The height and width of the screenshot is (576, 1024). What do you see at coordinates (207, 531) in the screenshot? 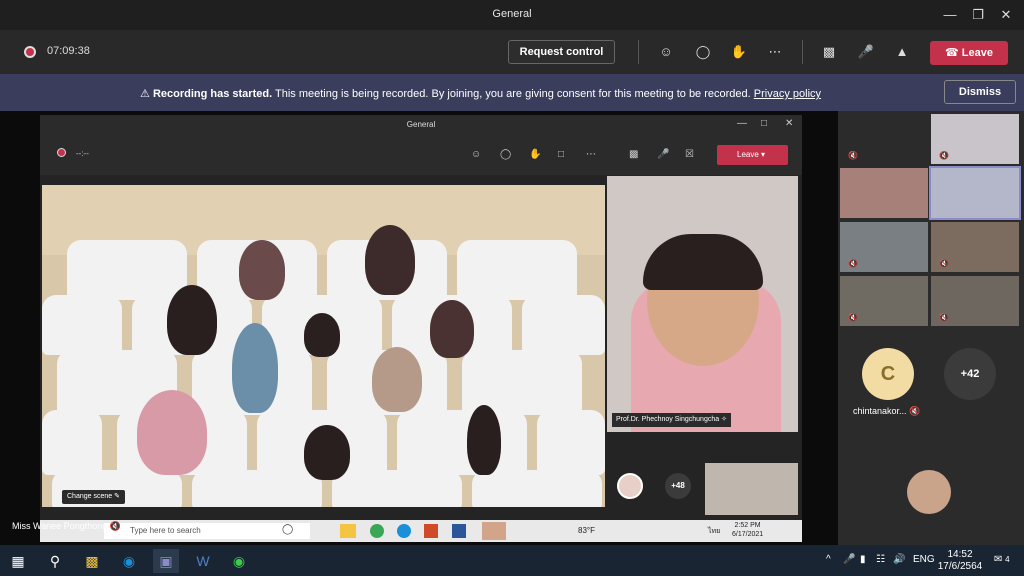
I see `inner-search-box: Type here to search` at bounding box center [207, 531].